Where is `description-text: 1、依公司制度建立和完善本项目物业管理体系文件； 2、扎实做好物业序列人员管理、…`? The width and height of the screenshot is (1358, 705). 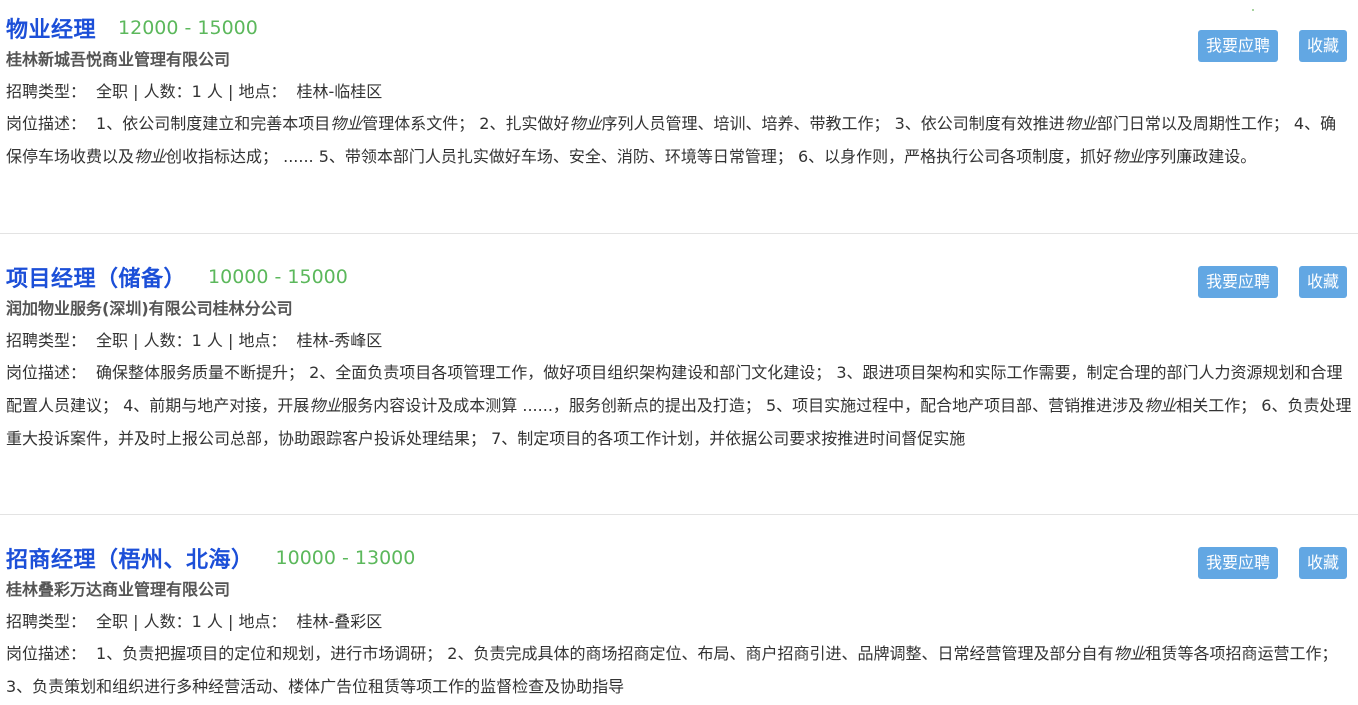 description-text: 1、依公司制度建立和完善本项目物业管理体系文件； 2、扎实做好物业序列人员管理、… is located at coordinates (671, 140).